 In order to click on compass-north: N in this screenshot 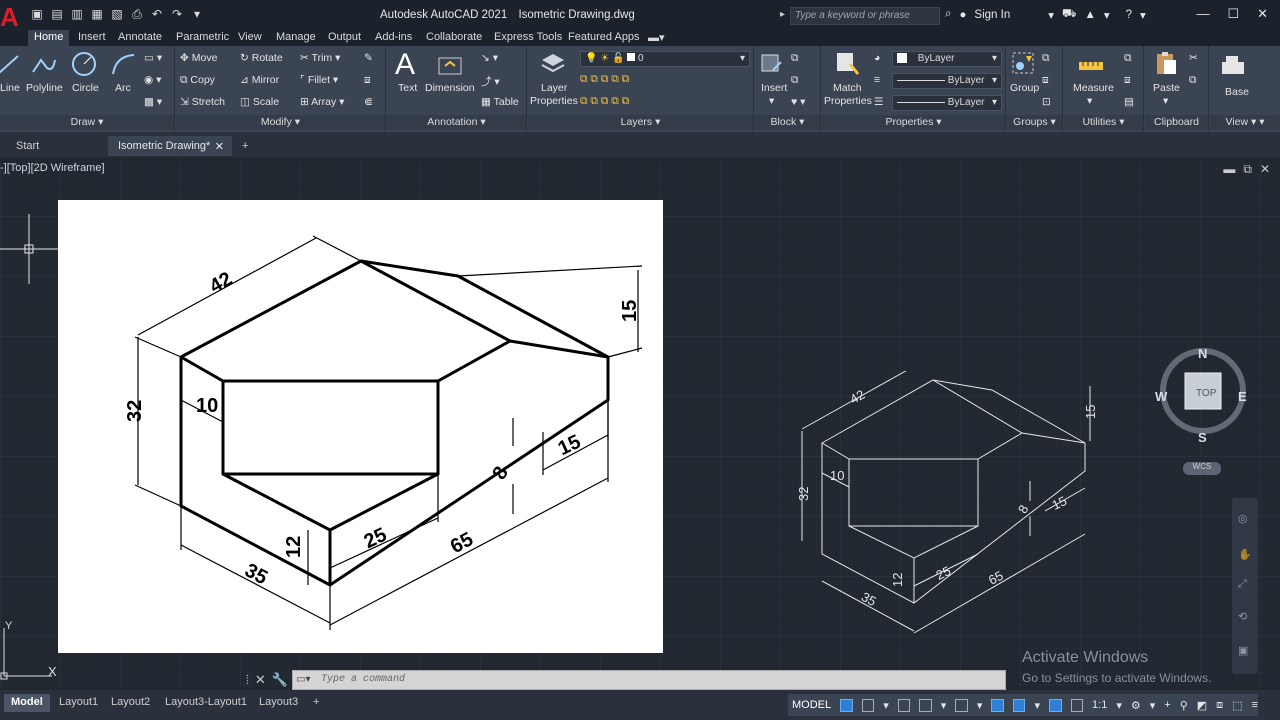, I will do `click(1202, 353)`.